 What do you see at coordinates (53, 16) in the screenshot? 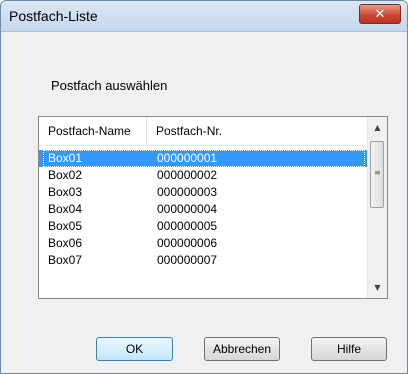
I see `window-title: Postfach-Liste` at bounding box center [53, 16].